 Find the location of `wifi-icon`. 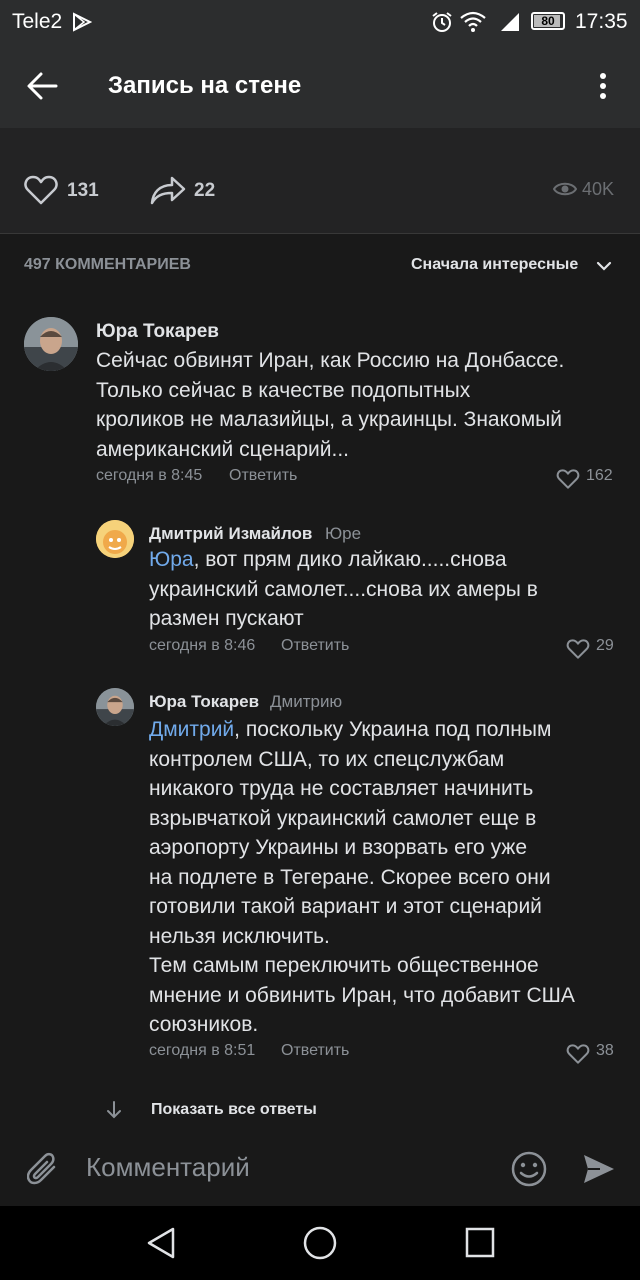

wifi-icon is located at coordinates (473, 22).